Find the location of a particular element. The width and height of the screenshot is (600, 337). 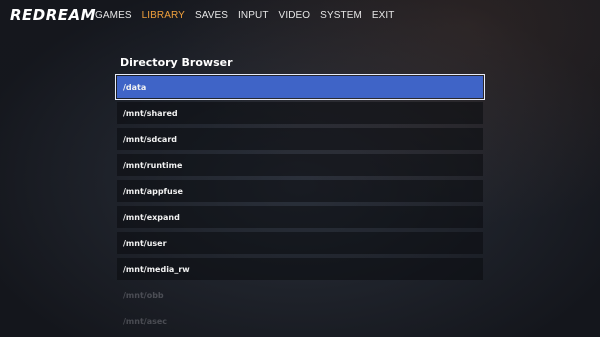

menu-input: INPUT is located at coordinates (253, 15).